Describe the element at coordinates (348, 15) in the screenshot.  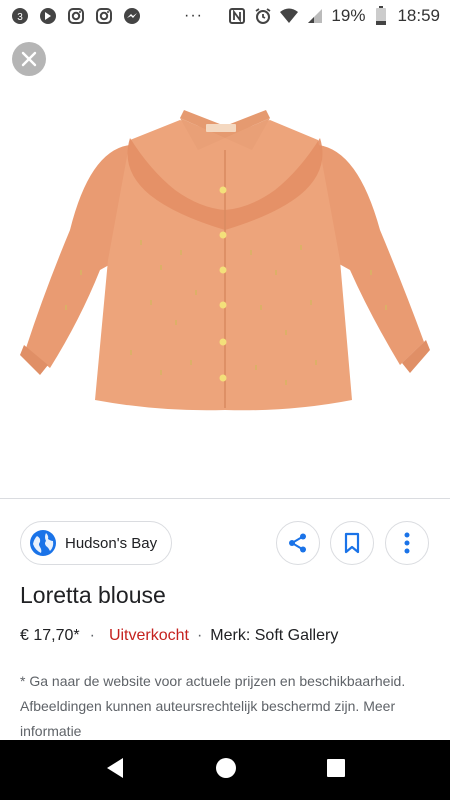
I see `battery-percent: 19%` at that location.